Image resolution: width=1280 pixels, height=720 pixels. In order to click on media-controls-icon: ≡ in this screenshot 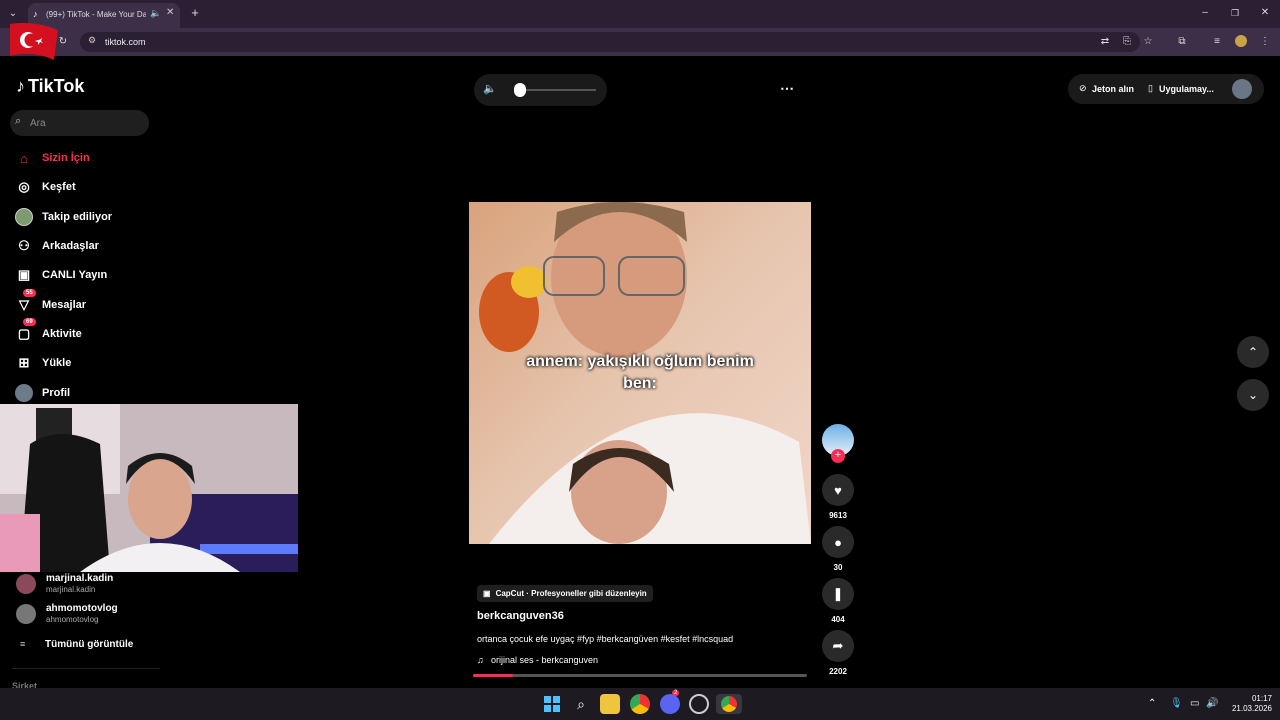, I will do `click(1217, 42)`.